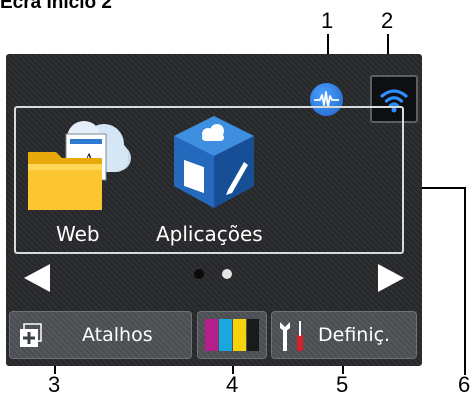 The width and height of the screenshot is (476, 397). I want to click on ink-cartridges-icon, so click(232, 335).